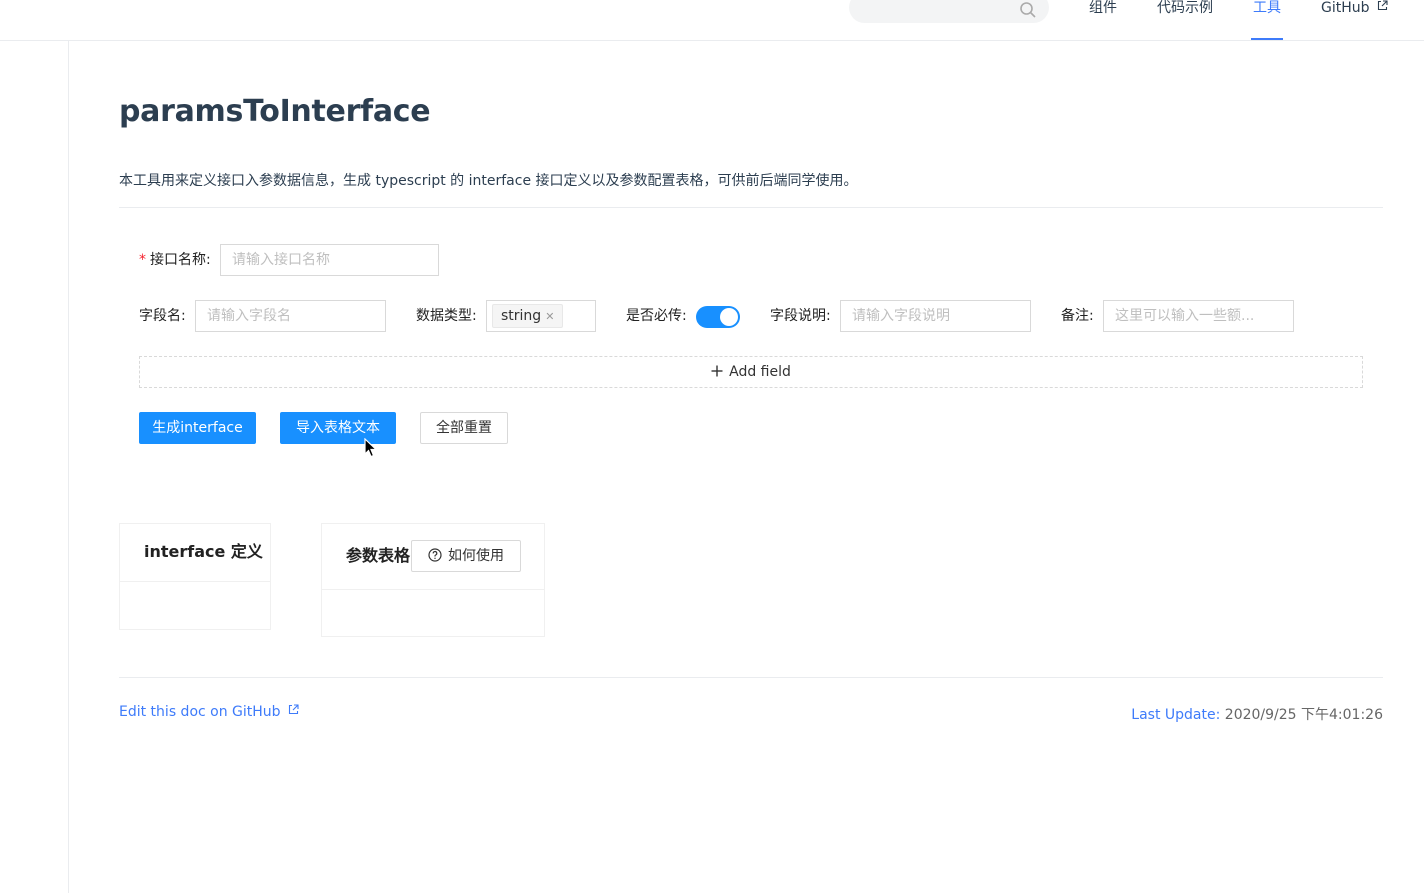  What do you see at coordinates (1185, 8) in the screenshot?
I see `nav-label: 代码示例` at bounding box center [1185, 8].